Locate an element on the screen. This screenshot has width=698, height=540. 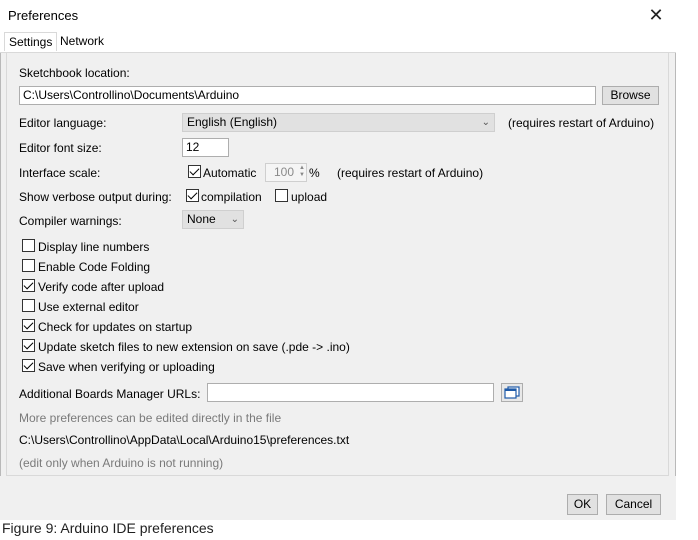
editor-font-size-input: 12 is located at coordinates (205, 147).